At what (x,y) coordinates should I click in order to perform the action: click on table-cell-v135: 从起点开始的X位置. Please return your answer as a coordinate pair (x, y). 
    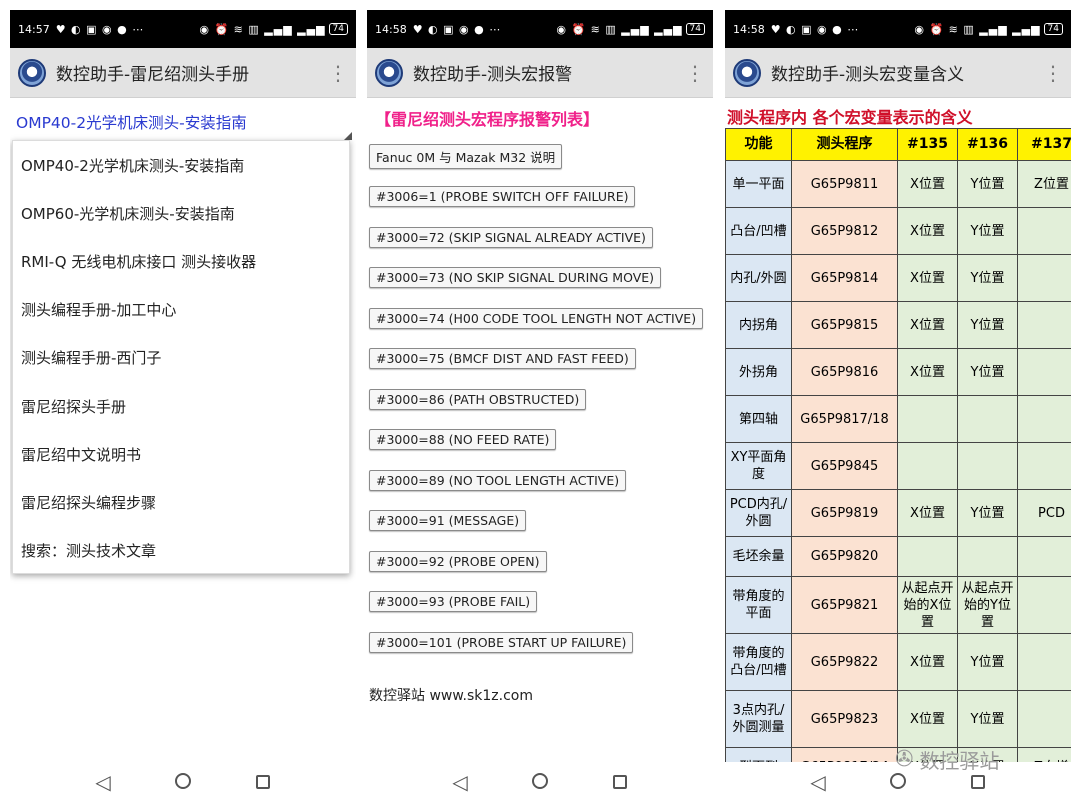
    Looking at the image, I should click on (927, 605).